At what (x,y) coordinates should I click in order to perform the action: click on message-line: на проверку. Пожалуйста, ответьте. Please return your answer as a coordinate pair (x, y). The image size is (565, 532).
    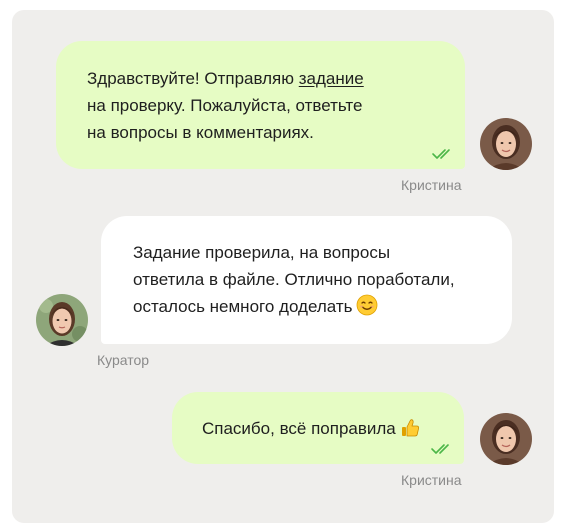
    Looking at the image, I should click on (225, 105).